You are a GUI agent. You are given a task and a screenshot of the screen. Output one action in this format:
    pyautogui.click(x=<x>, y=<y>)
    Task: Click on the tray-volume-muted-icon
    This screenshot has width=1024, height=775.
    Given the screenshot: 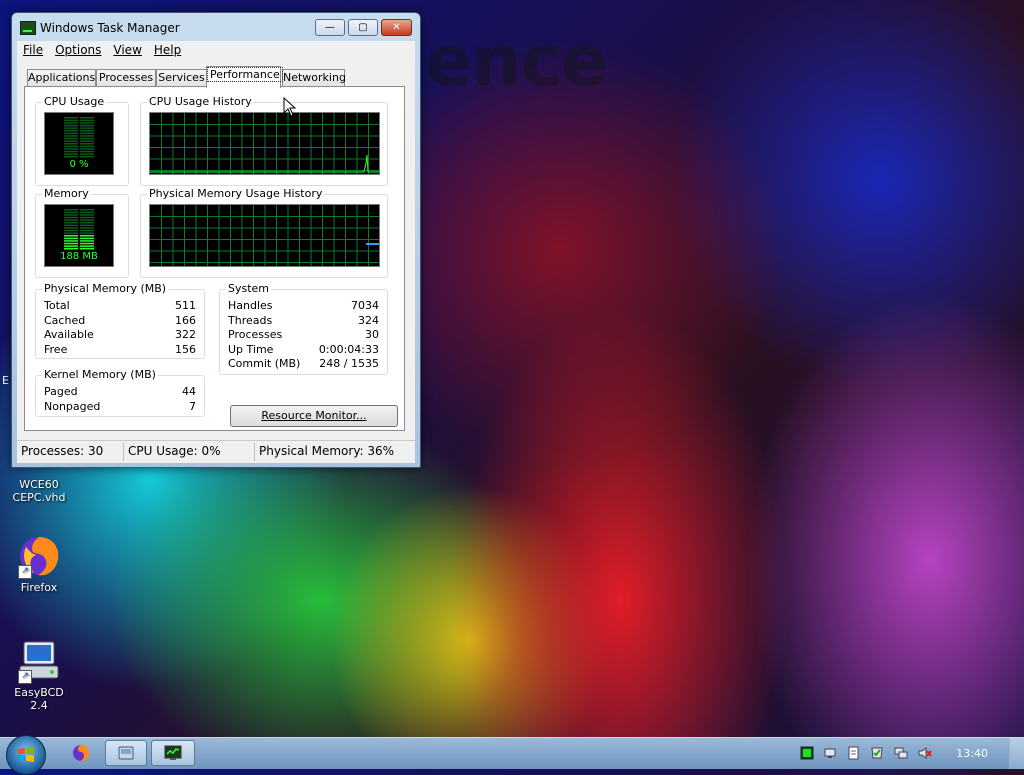 What is the action you would take?
    pyautogui.click(x=925, y=753)
    